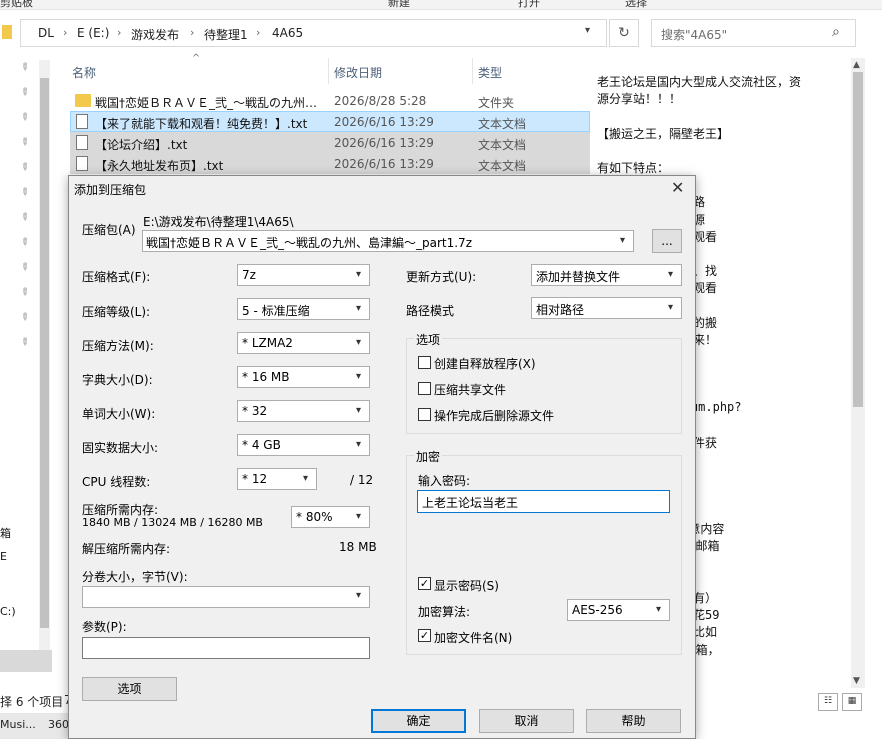  What do you see at coordinates (358, 547) in the screenshot?
I see `decompress-memory-value: 18 MB` at bounding box center [358, 547].